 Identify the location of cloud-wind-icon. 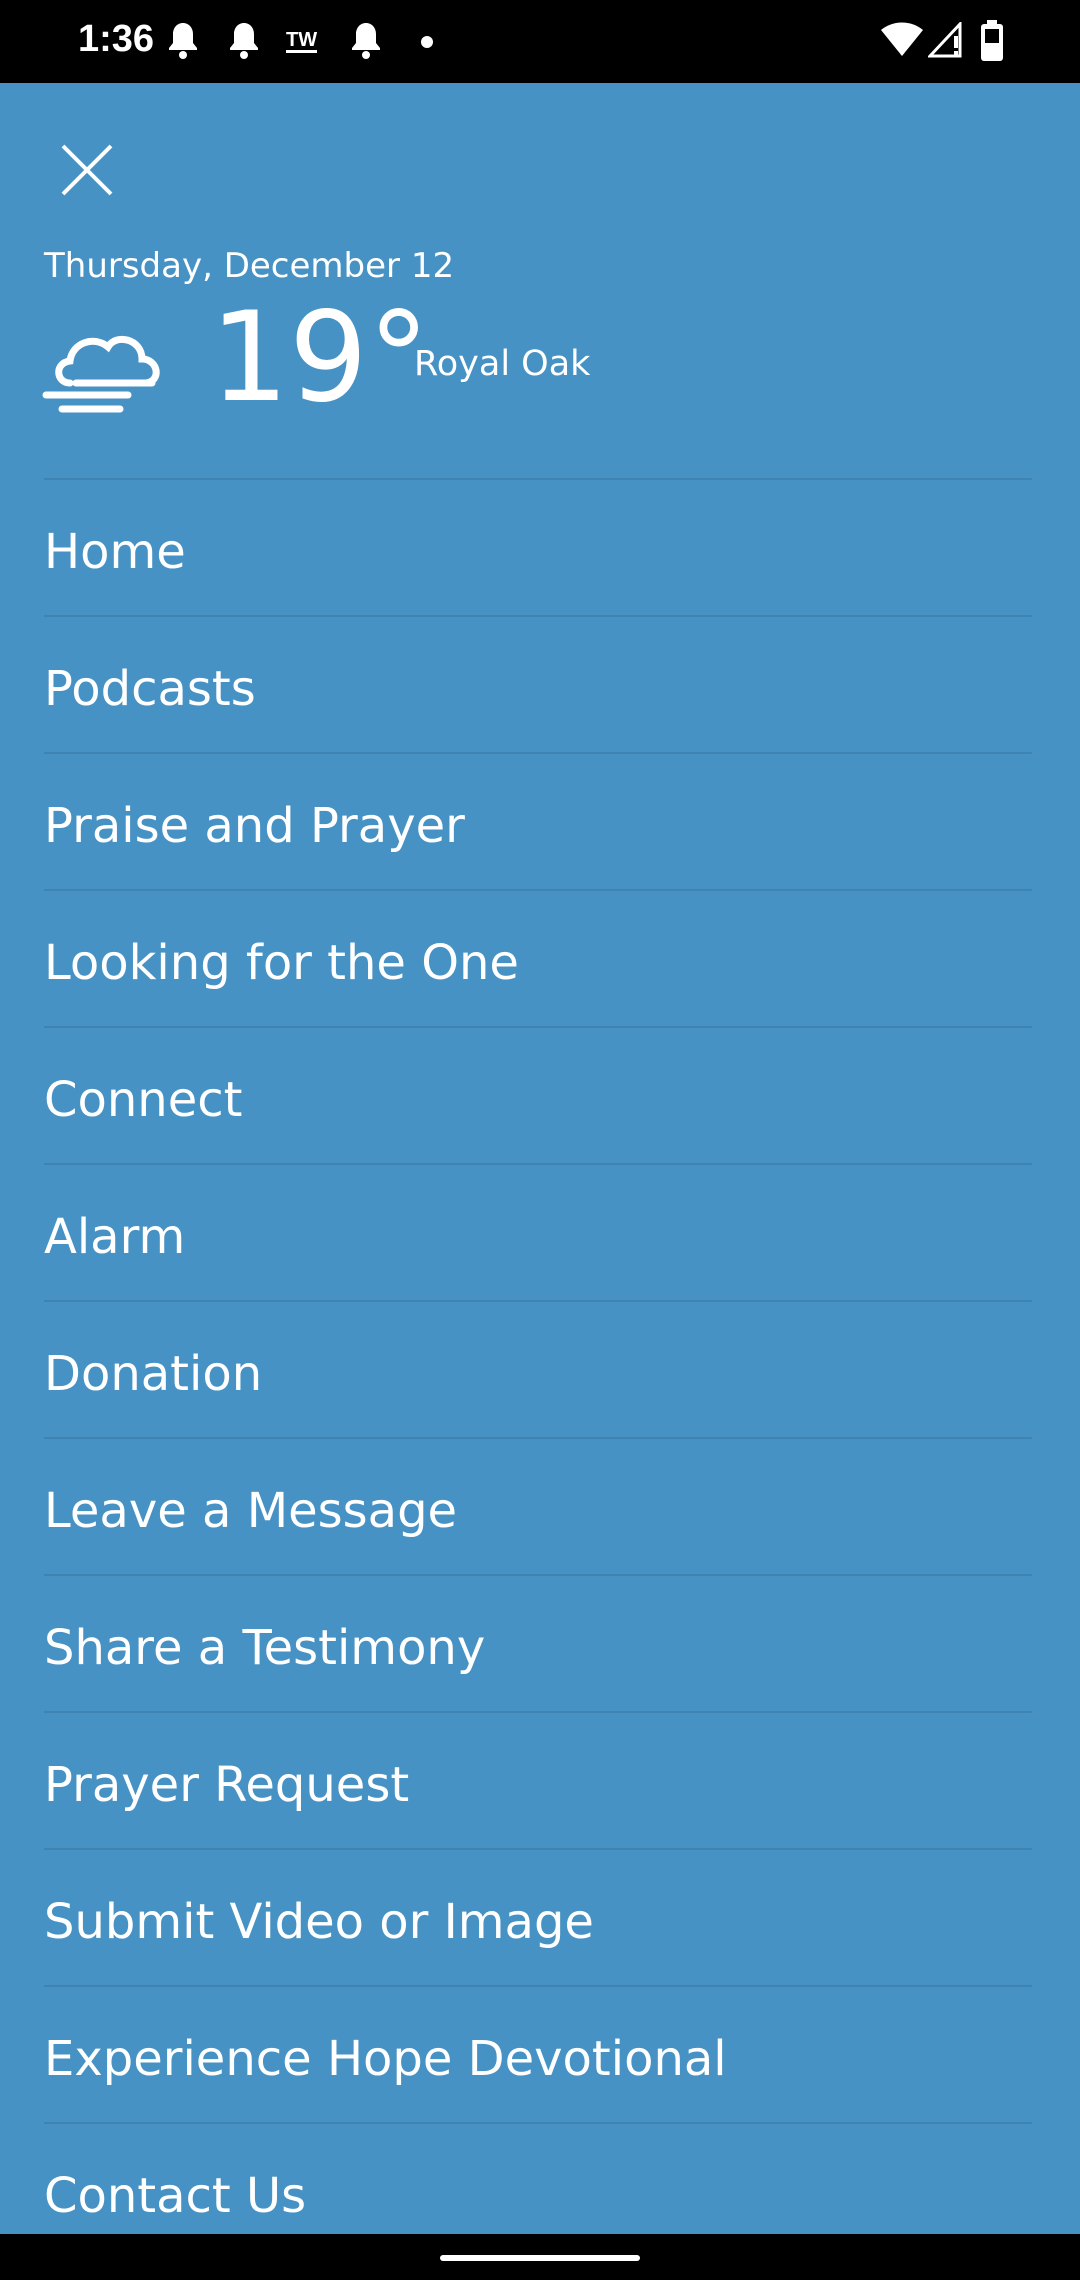
(105, 373).